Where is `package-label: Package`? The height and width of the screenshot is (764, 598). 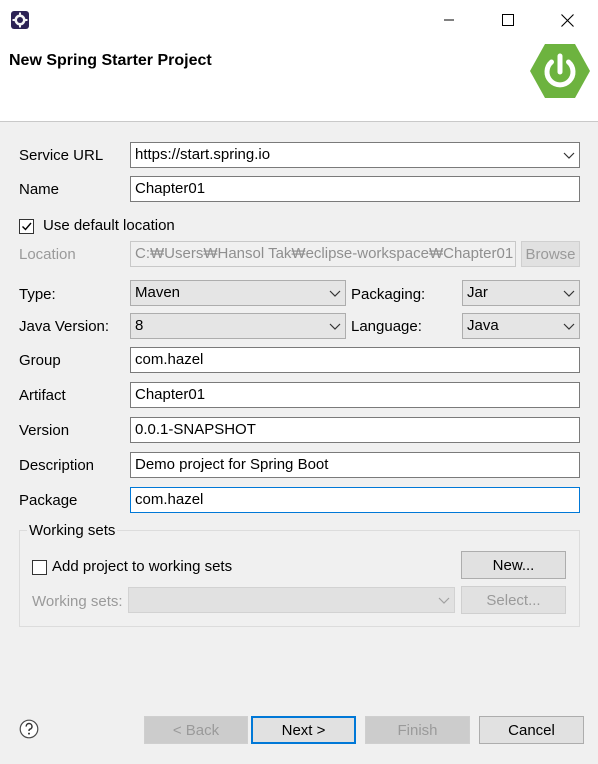
package-label: Package is located at coordinates (48, 500).